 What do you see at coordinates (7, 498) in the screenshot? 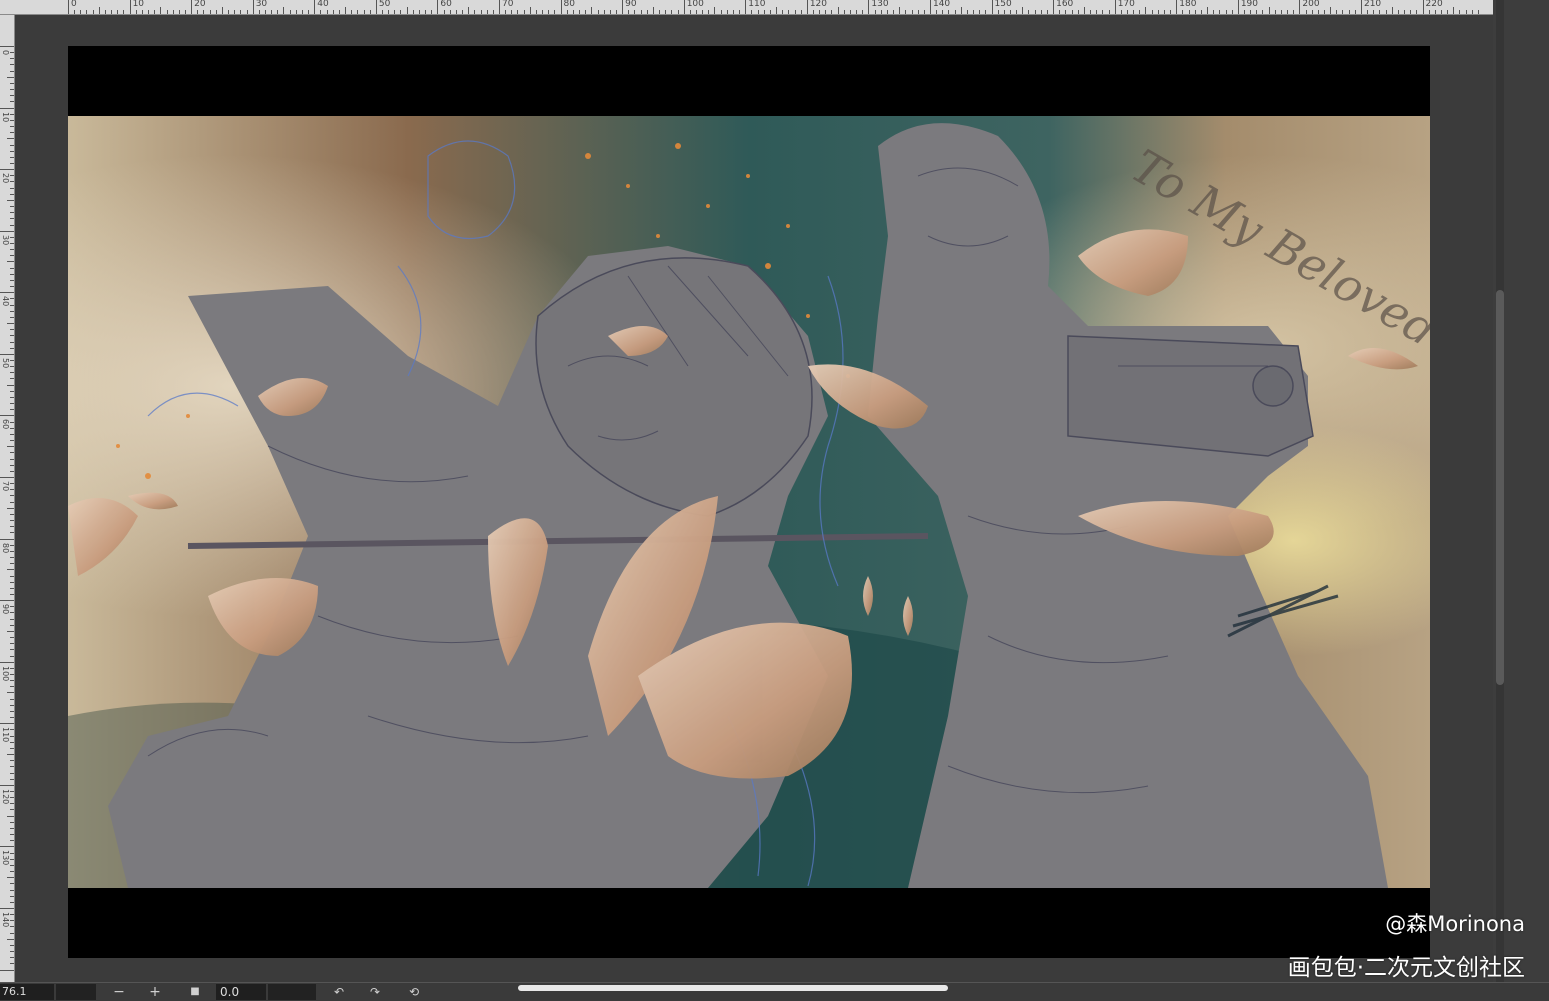
I see `ruler-vertical: 0 10 20 30 40 50 60 70 80 90 100 110 120 130 140` at bounding box center [7, 498].